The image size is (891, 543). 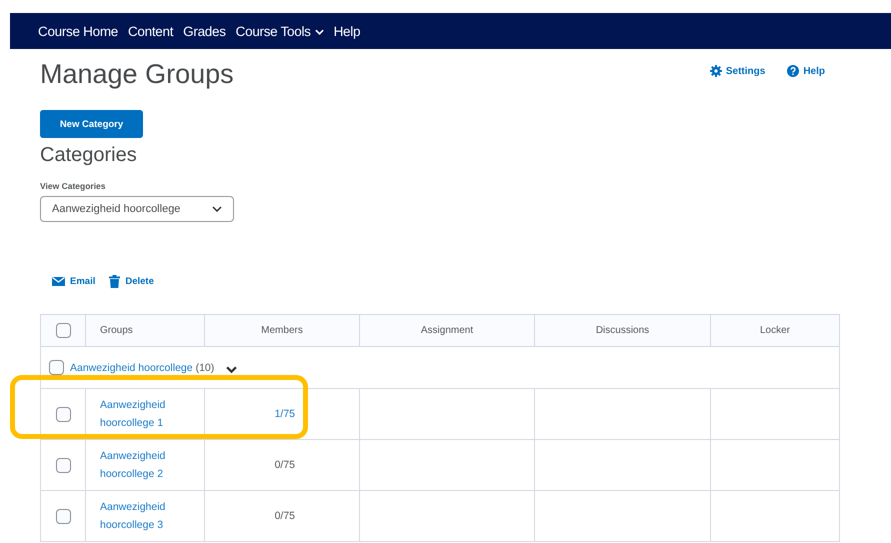 I want to click on category-link: Aanwezigheid hoorcollege, so click(x=131, y=368).